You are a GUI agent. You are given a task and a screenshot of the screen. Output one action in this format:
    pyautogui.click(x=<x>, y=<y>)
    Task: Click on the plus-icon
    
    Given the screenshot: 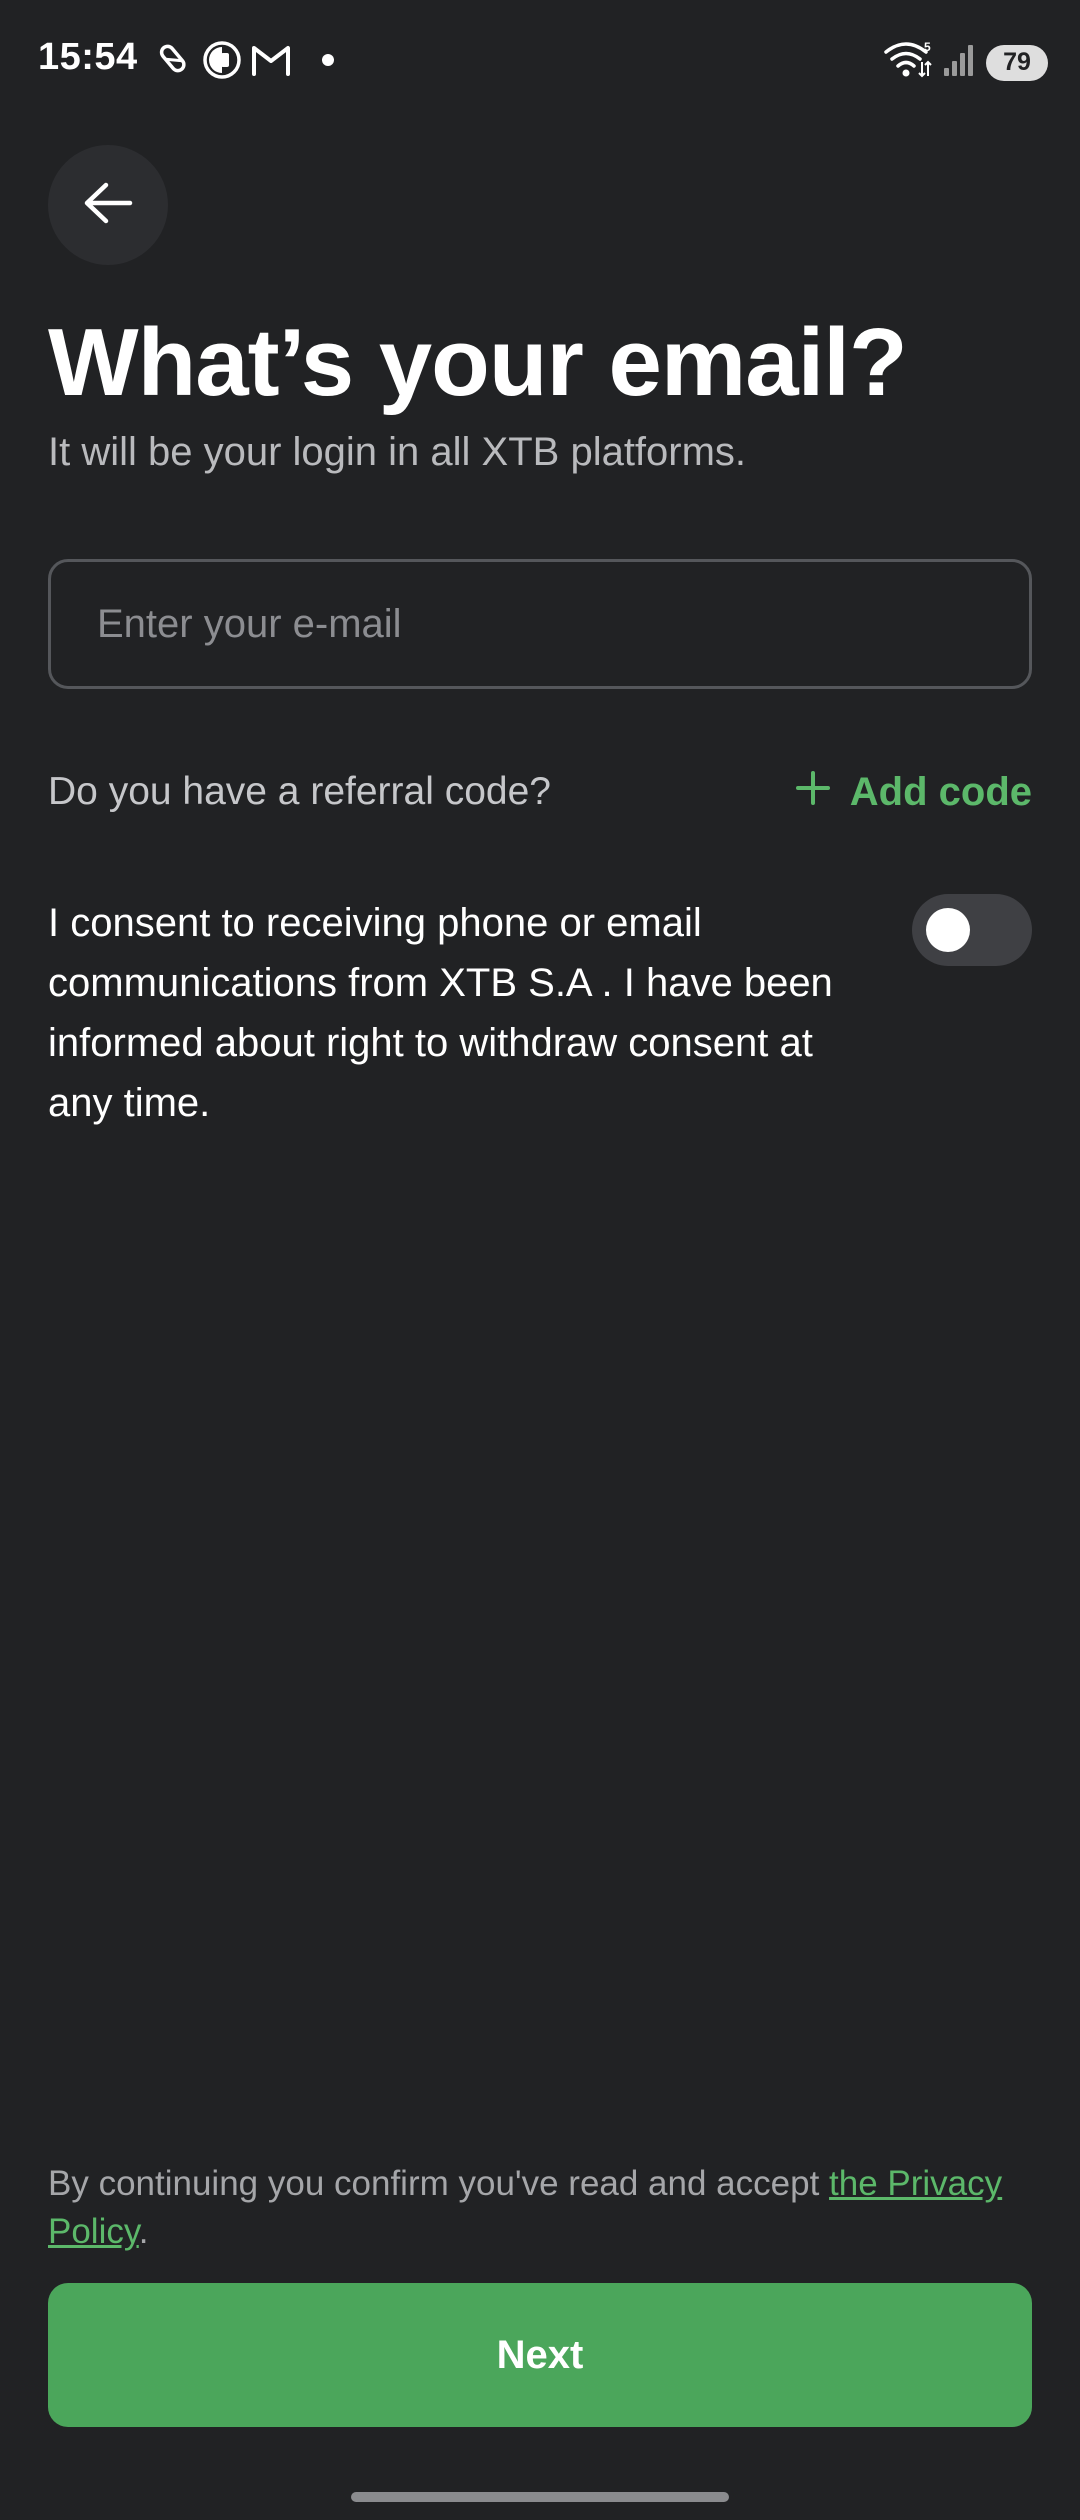 What is the action you would take?
    pyautogui.click(x=812, y=792)
    